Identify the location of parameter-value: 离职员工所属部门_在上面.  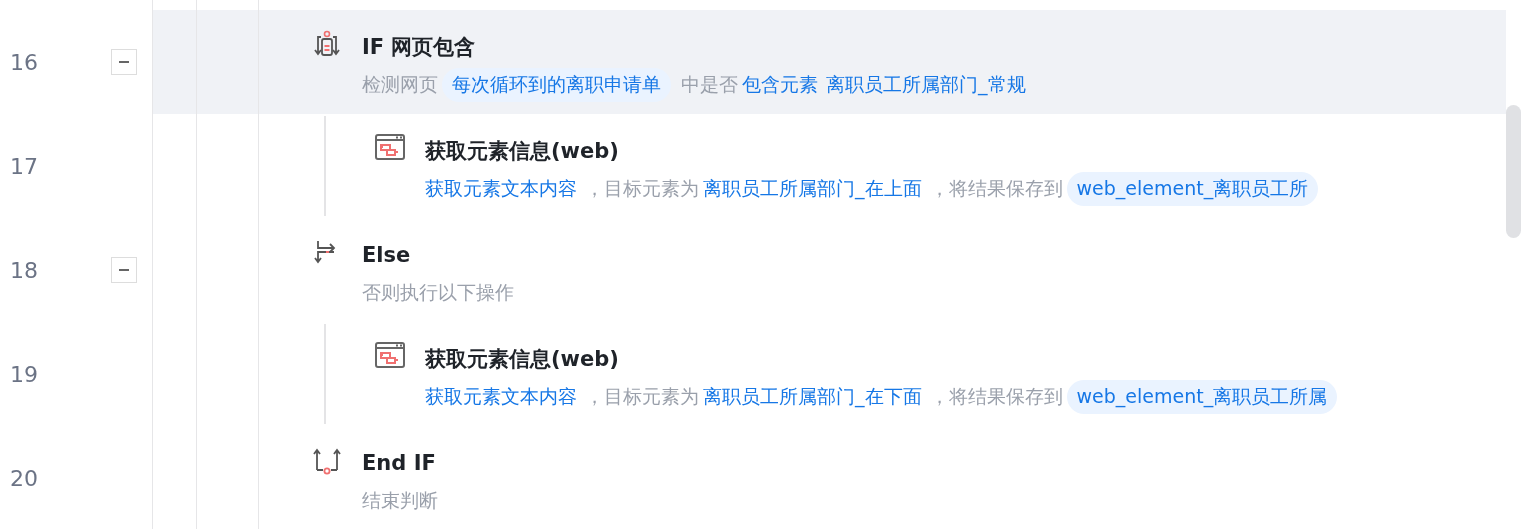
(812, 189).